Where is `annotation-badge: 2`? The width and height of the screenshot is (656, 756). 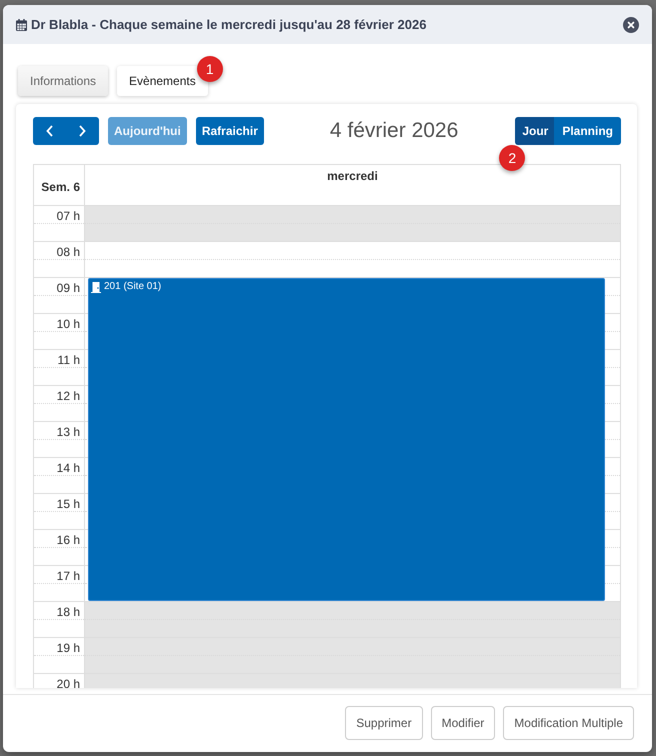
annotation-badge: 2 is located at coordinates (512, 158).